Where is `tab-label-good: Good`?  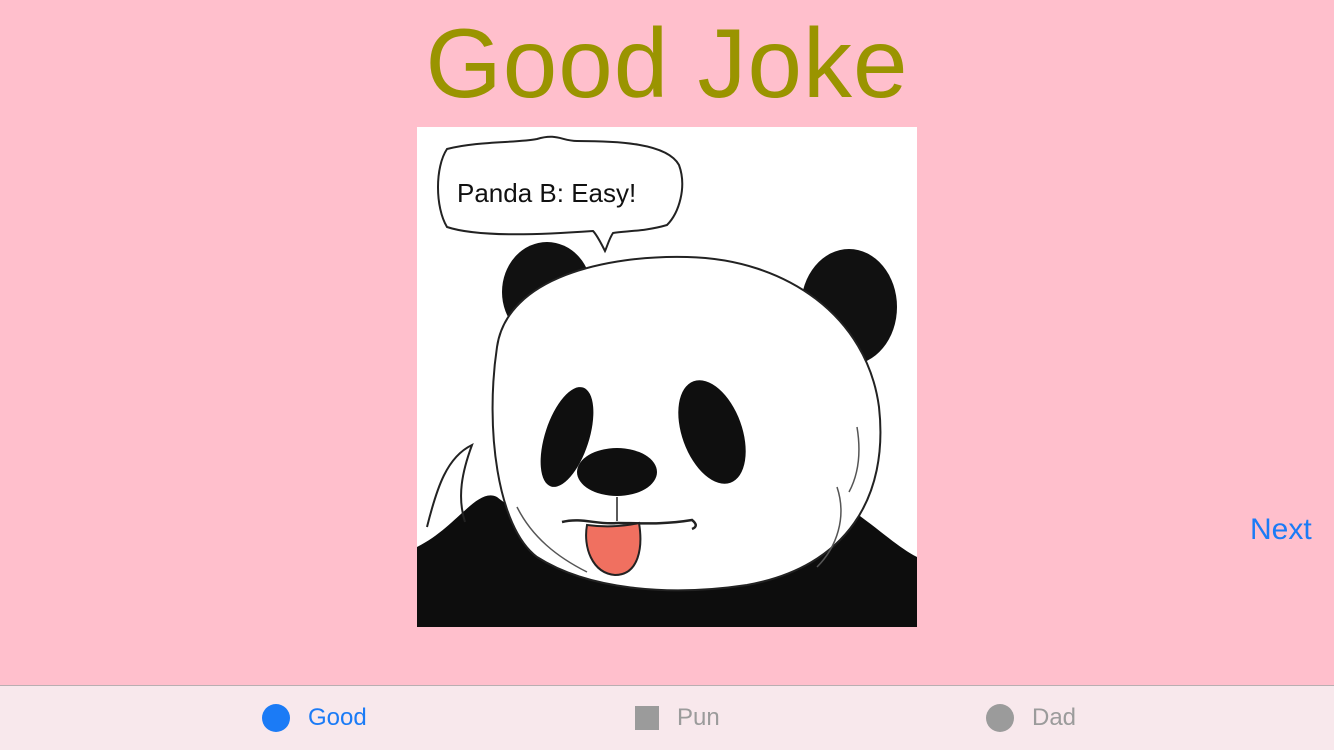
tab-label-good: Good is located at coordinates (337, 717).